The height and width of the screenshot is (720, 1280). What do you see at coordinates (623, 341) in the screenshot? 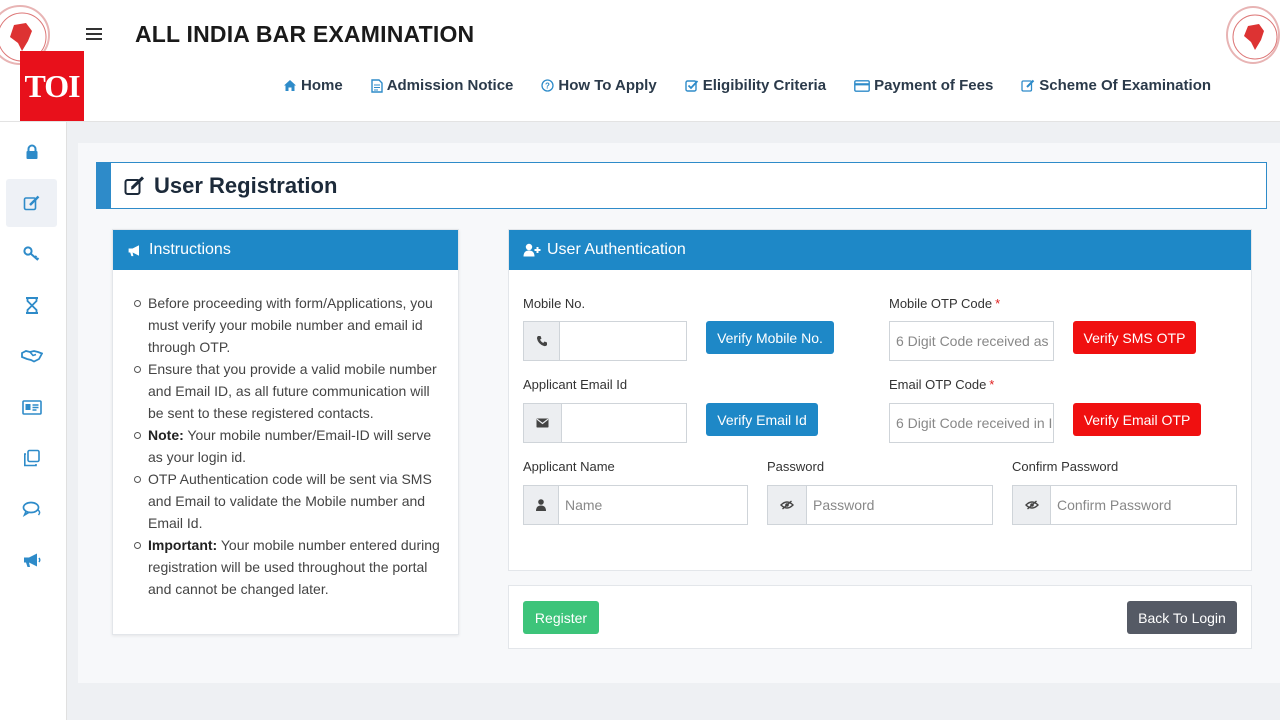
I see `mobile-input` at bounding box center [623, 341].